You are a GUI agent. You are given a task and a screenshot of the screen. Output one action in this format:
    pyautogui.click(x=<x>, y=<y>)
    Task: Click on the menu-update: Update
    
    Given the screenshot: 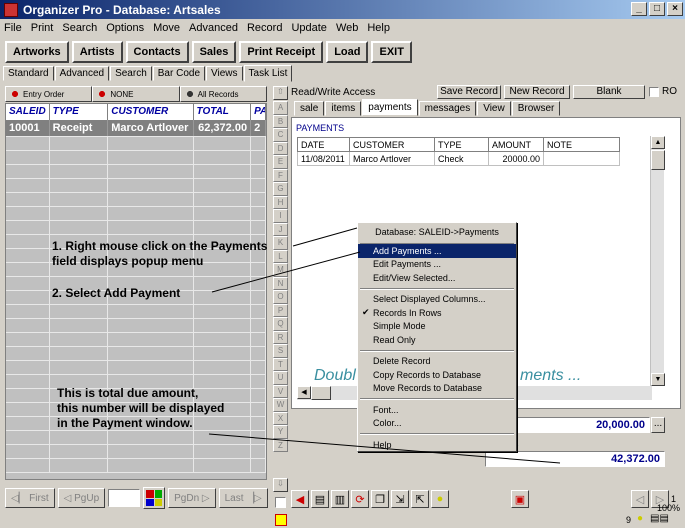 What is the action you would take?
    pyautogui.click(x=308, y=28)
    